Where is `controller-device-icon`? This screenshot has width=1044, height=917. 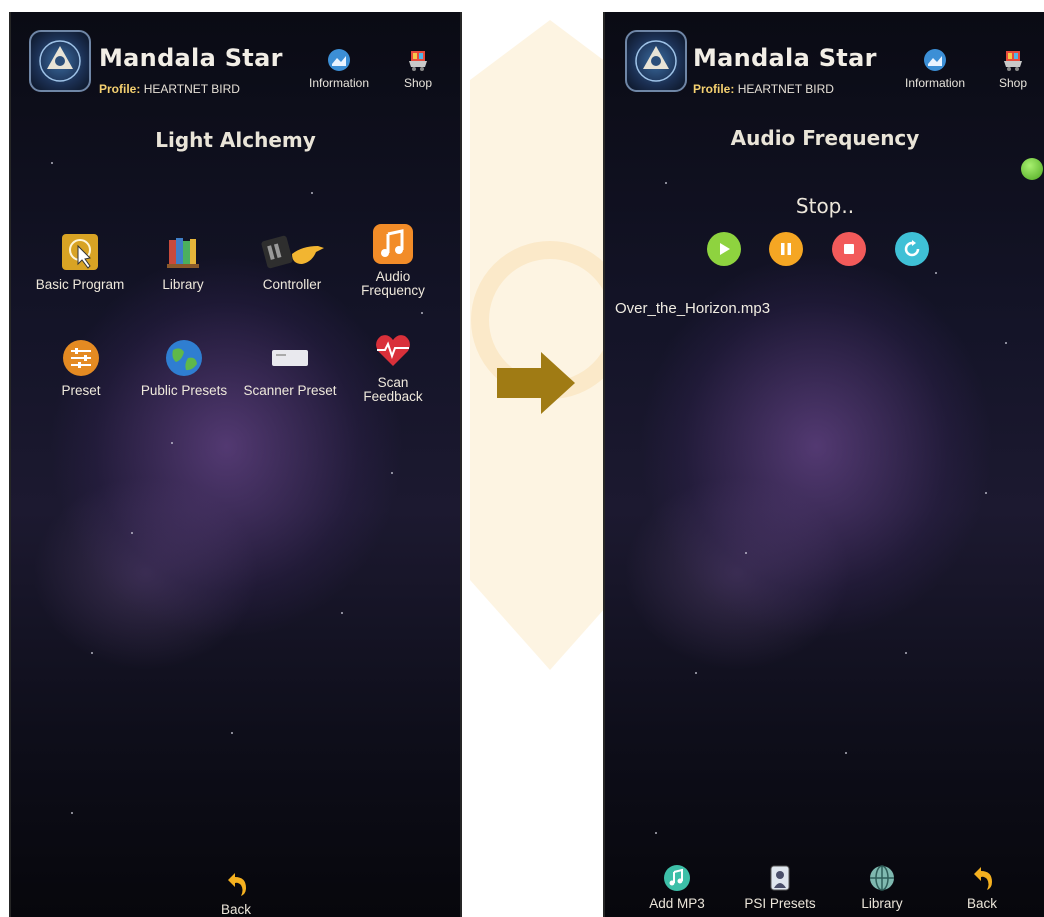
controller-device-icon is located at coordinates (292, 252).